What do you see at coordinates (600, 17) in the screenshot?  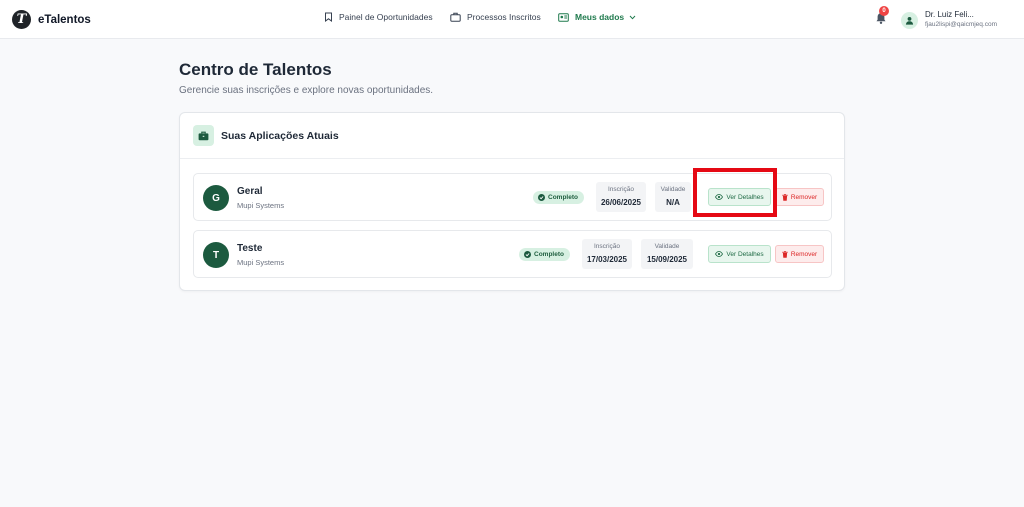 I see `nav-label: Meus dados` at bounding box center [600, 17].